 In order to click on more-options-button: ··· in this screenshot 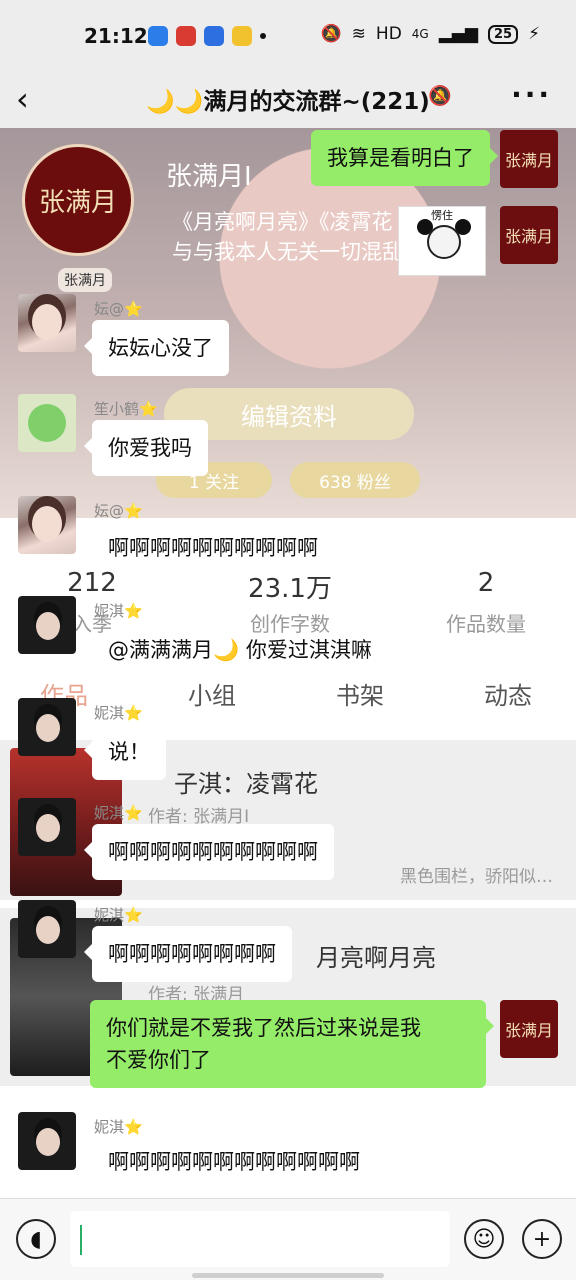, I will do `click(531, 94)`.